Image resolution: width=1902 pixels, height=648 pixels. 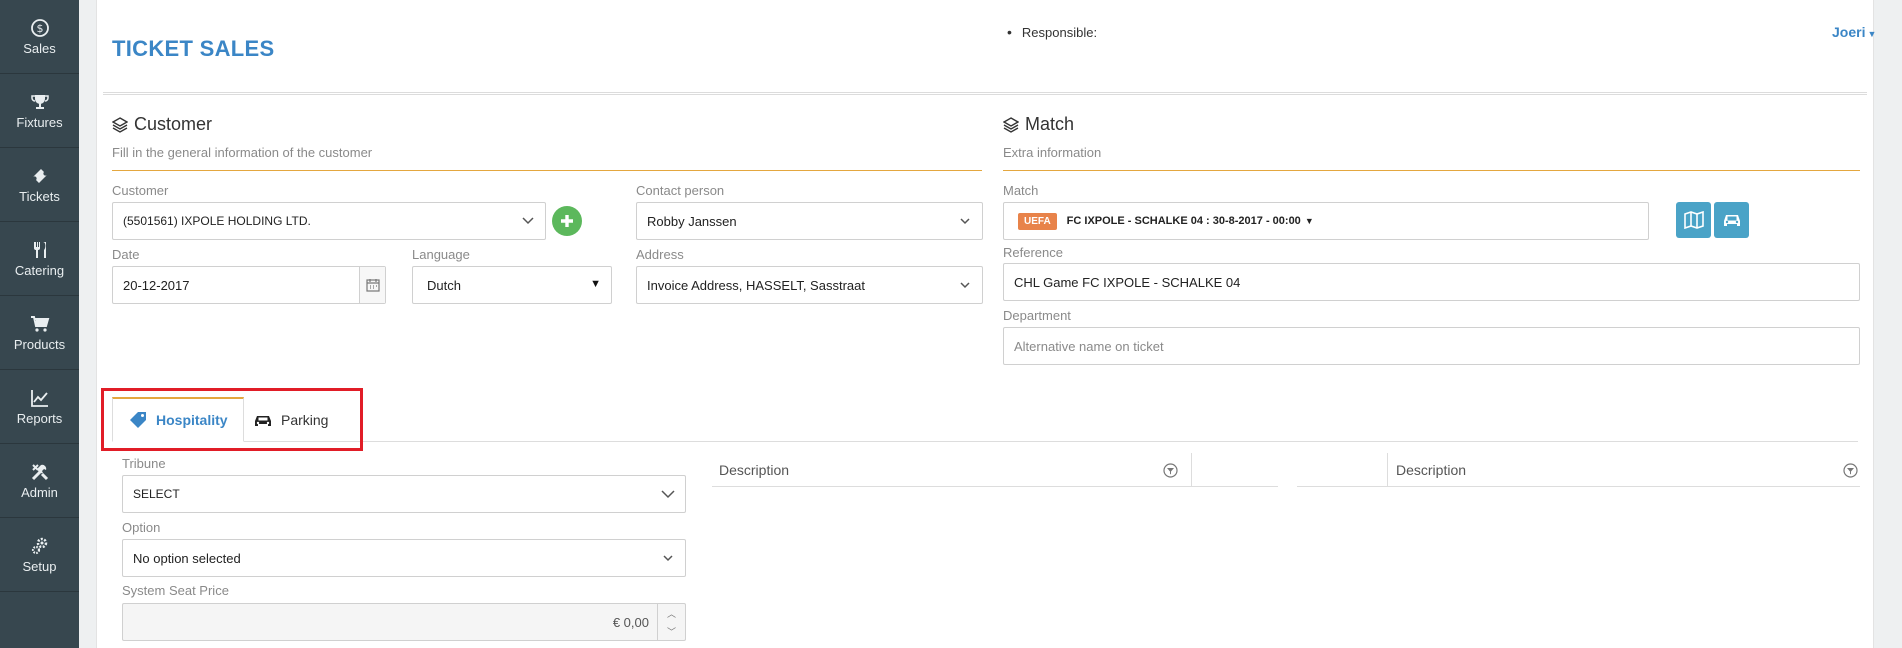 I want to click on price-stepper: ︿ ﹀, so click(x=671, y=622).